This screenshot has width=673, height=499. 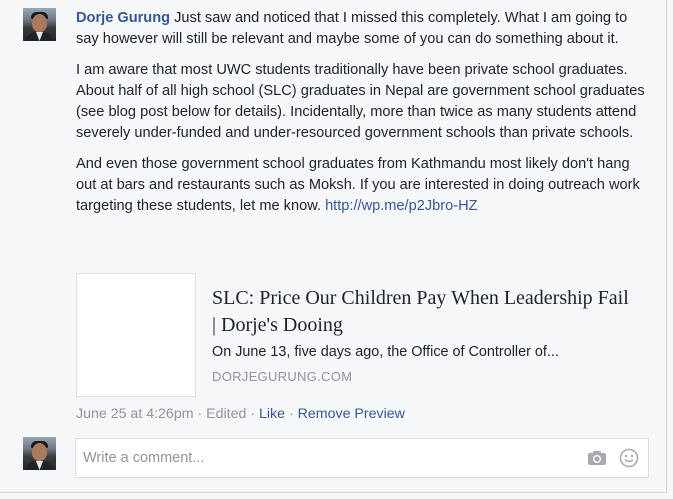 What do you see at coordinates (123, 18) in the screenshot?
I see `author-name-link: Dorje Gurung` at bounding box center [123, 18].